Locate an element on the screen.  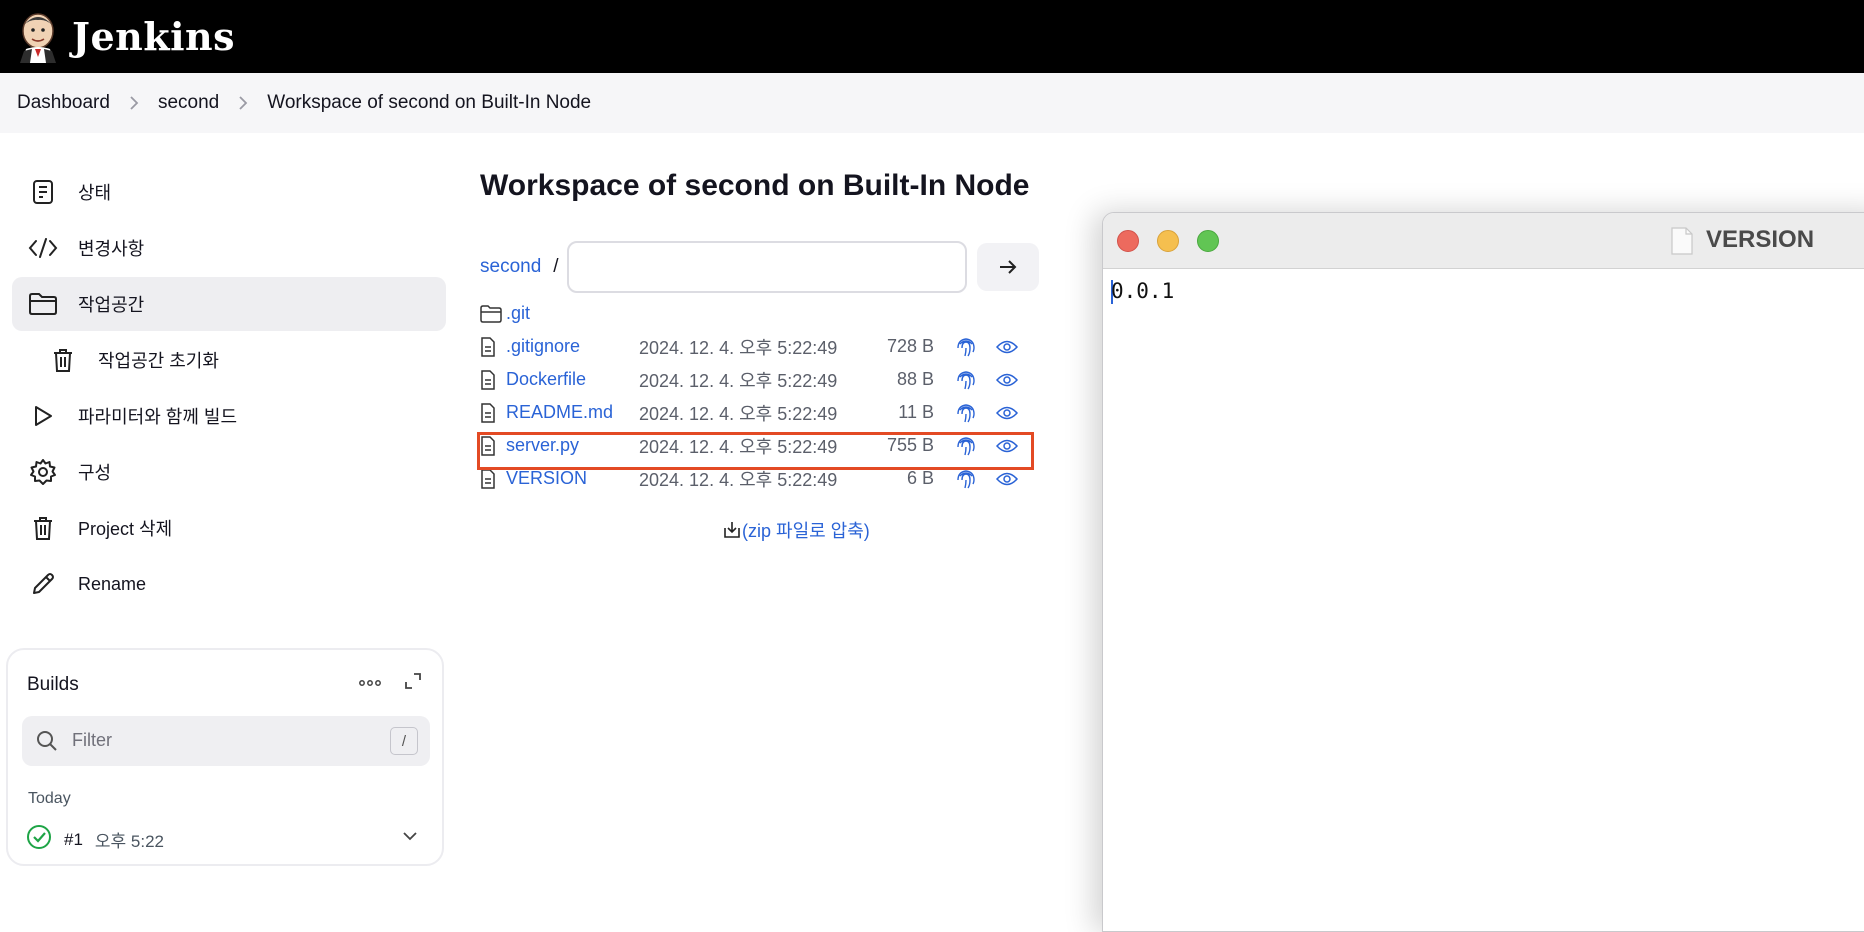
success-check-icon is located at coordinates (39, 839).